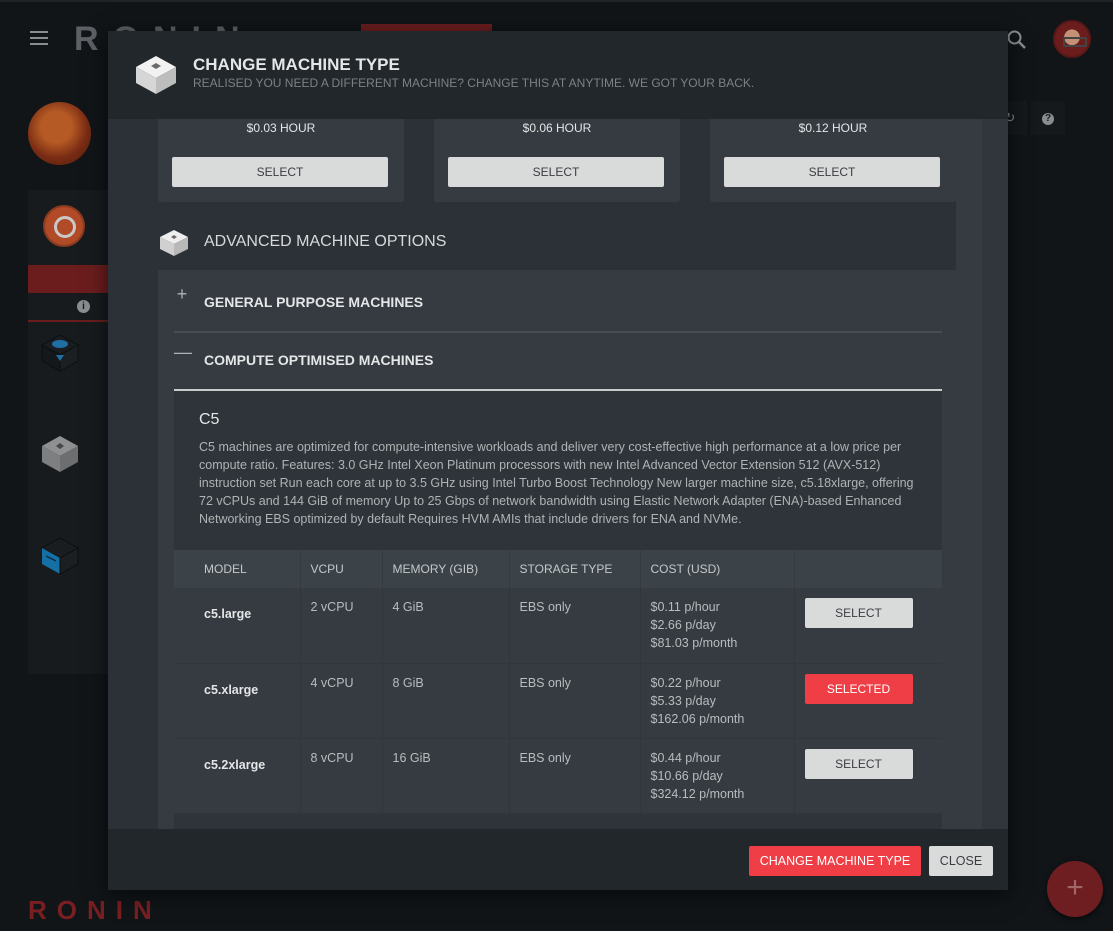  I want to click on cell-action: SELECTED, so click(867, 701).